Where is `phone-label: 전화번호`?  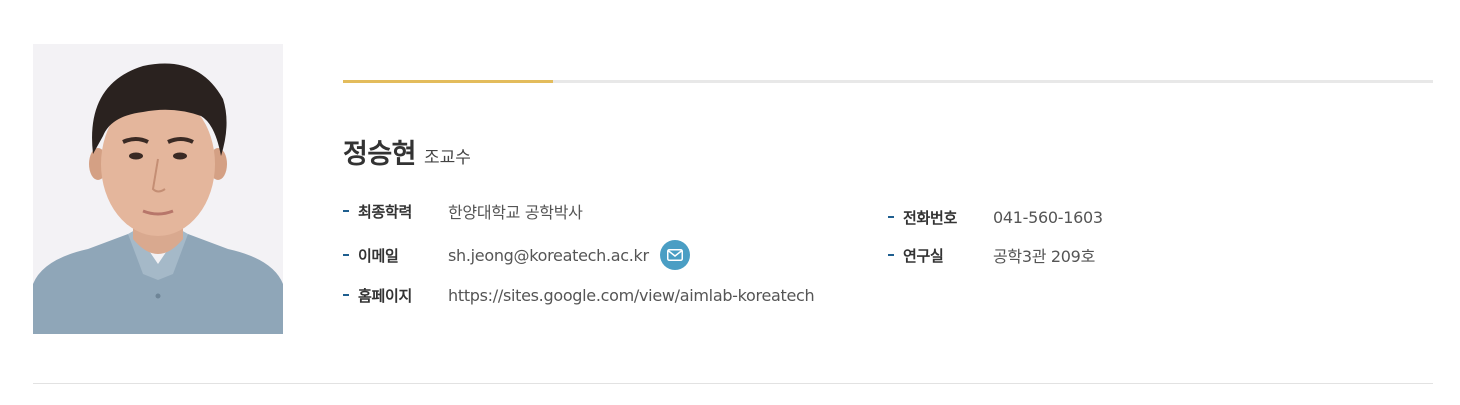
phone-label: 전화번호 is located at coordinates (930, 217).